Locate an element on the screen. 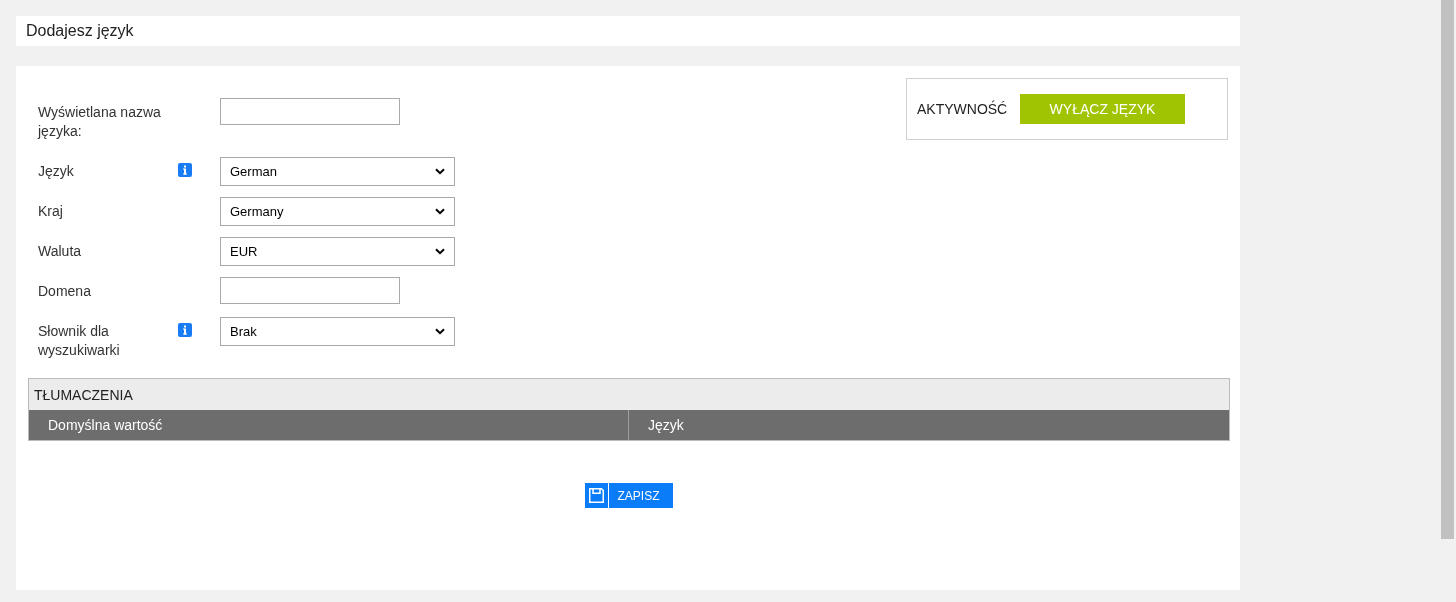 The image size is (1456, 602). select-field: German is located at coordinates (337, 171).